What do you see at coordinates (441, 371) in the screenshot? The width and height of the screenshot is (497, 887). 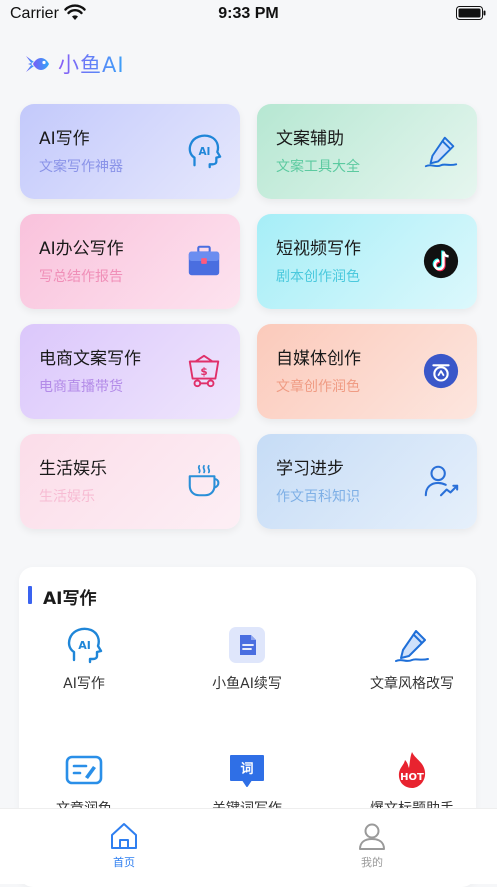 I see `media-badge-icon` at bounding box center [441, 371].